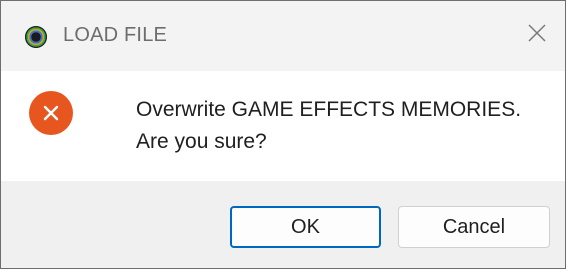  What do you see at coordinates (36, 37) in the screenshot?
I see `app-logo-icon` at bounding box center [36, 37].